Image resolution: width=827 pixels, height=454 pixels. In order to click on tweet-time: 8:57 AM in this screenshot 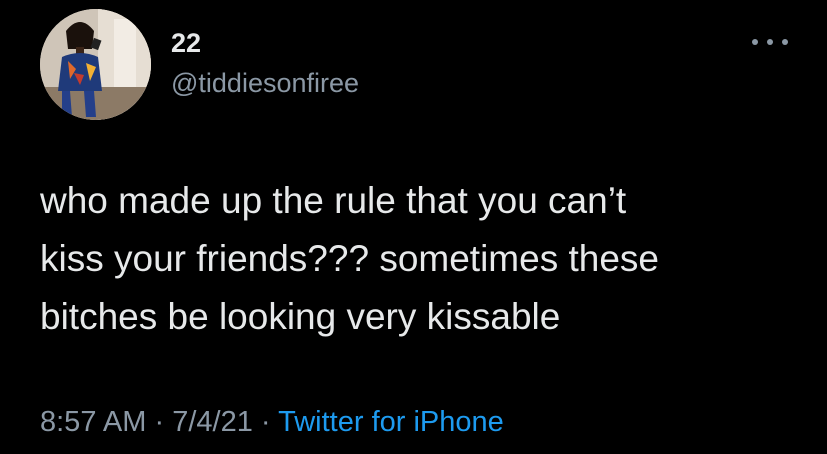, I will do `click(93, 422)`.